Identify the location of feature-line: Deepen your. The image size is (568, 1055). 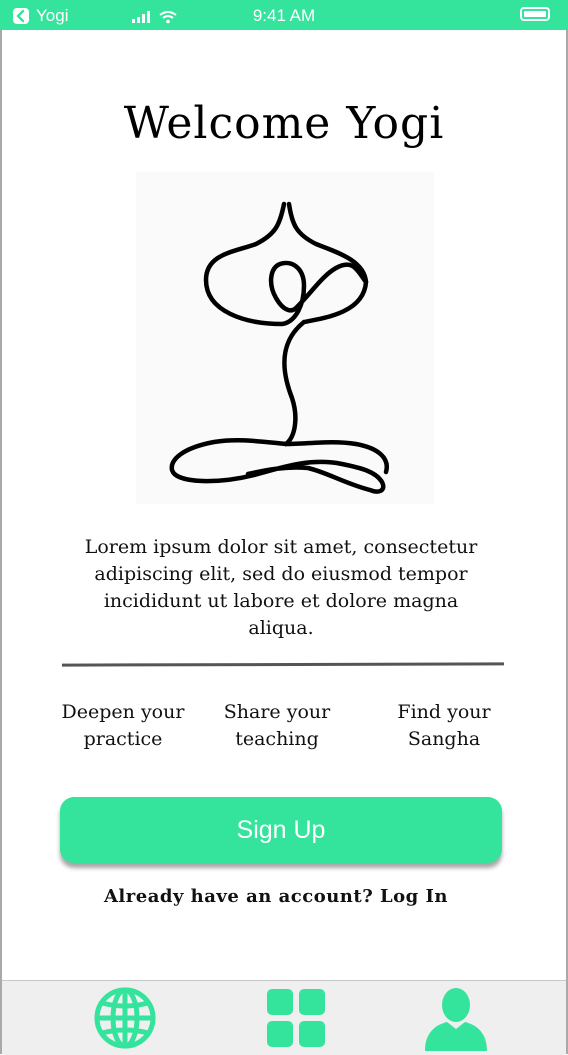
(123, 712).